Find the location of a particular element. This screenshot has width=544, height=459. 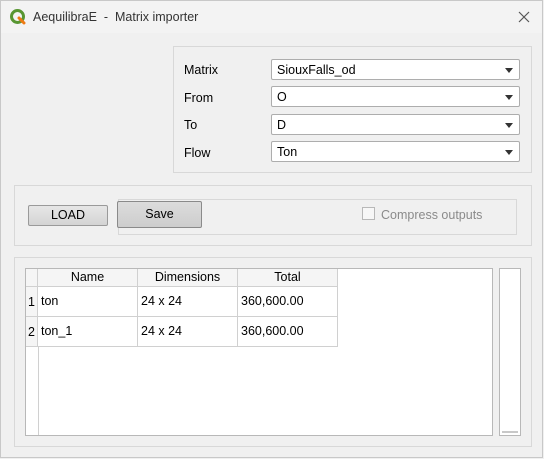

column-header-total: Total is located at coordinates (288, 278).